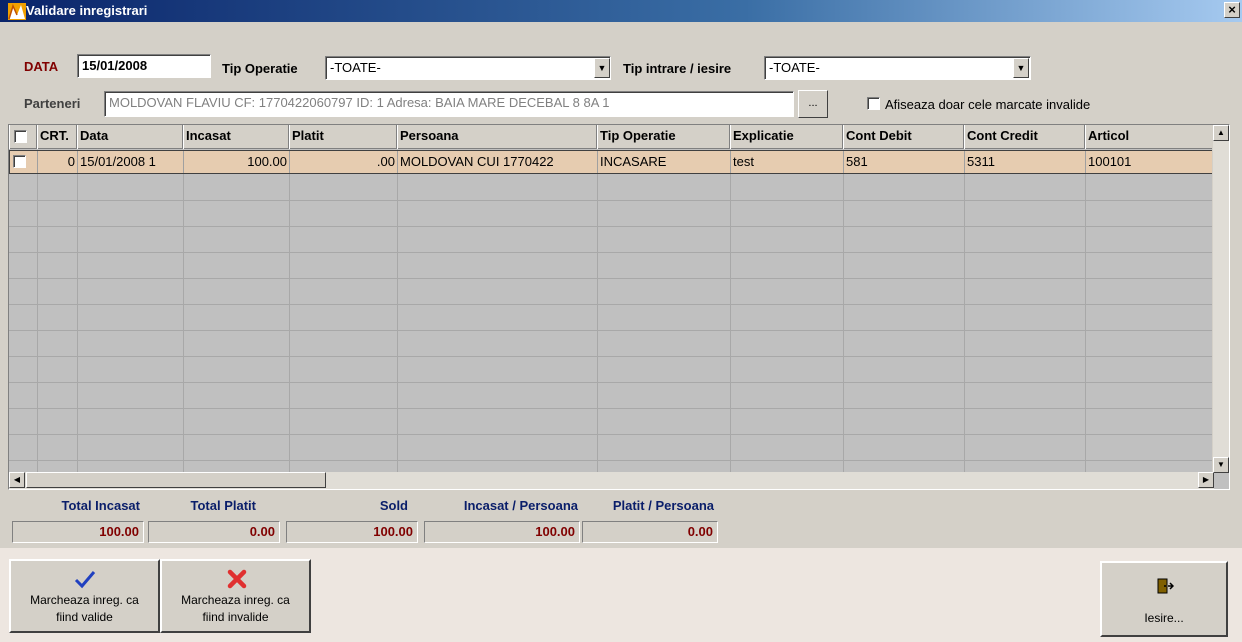 This screenshot has height=642, width=1242. I want to click on header-cont-credit: Cont Credit, so click(1024, 137).